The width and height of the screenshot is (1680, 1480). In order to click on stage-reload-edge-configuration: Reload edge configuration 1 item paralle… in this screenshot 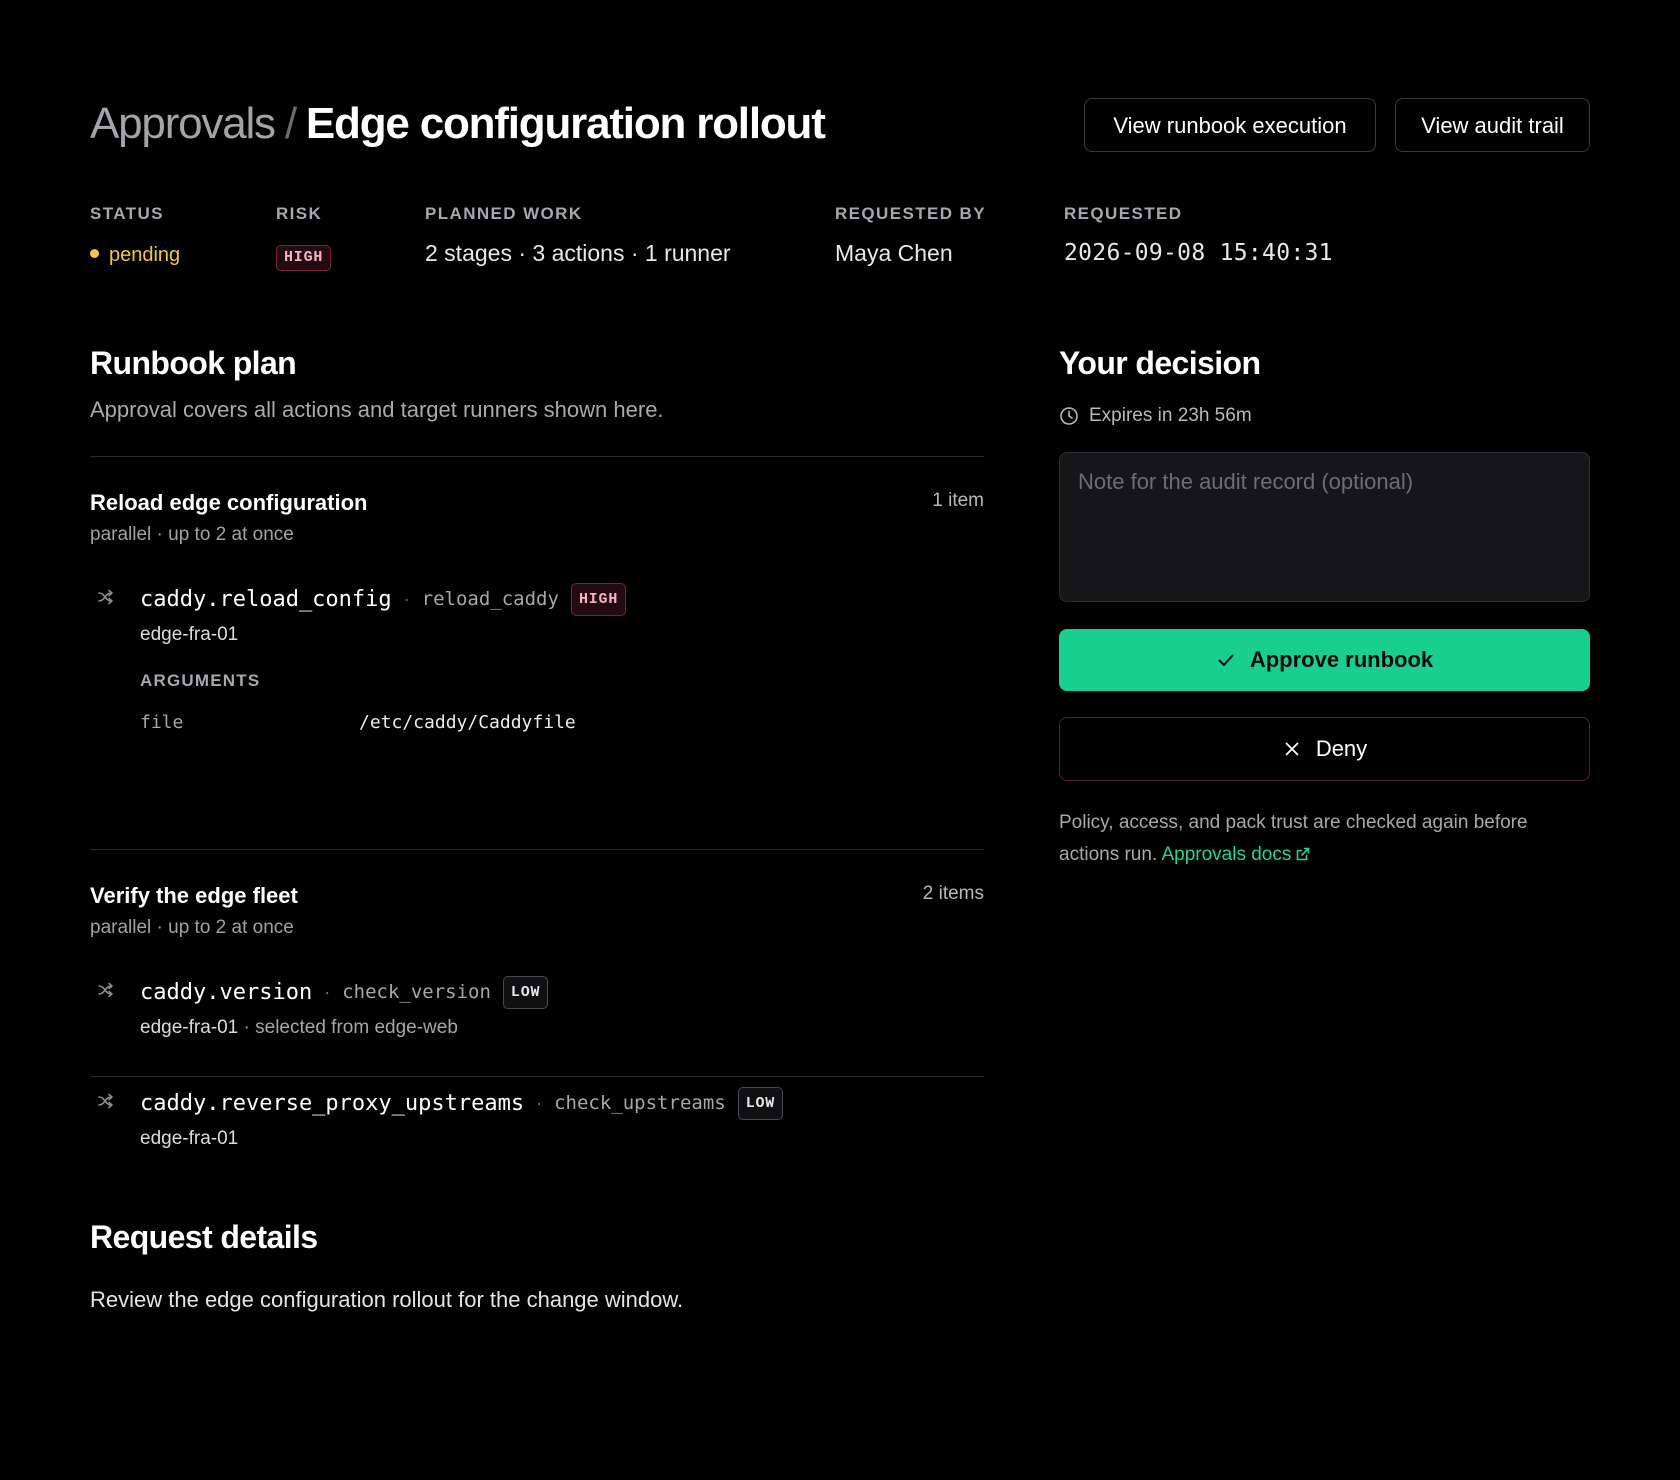, I will do `click(537, 643)`.